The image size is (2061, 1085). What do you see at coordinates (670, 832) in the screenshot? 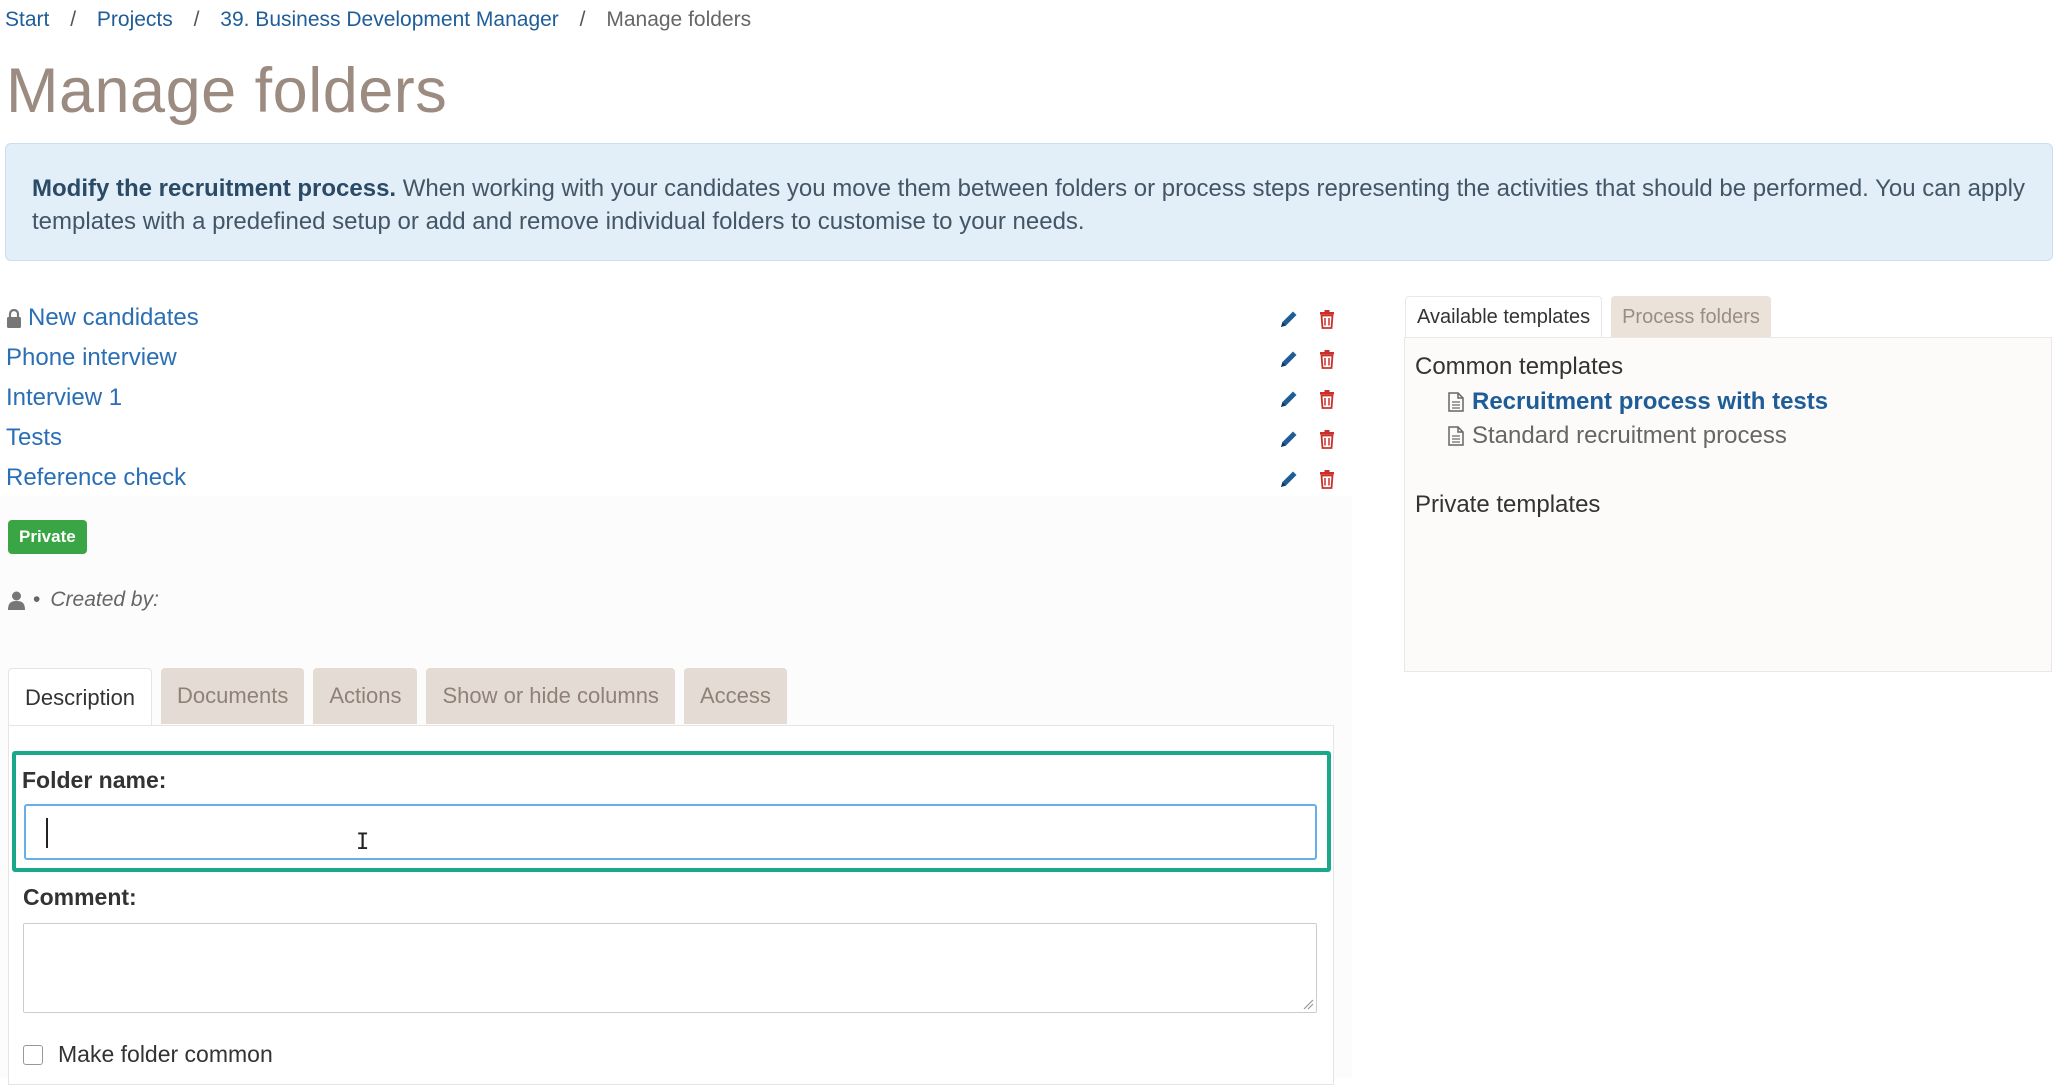
I see `folder-name-input: I` at bounding box center [670, 832].